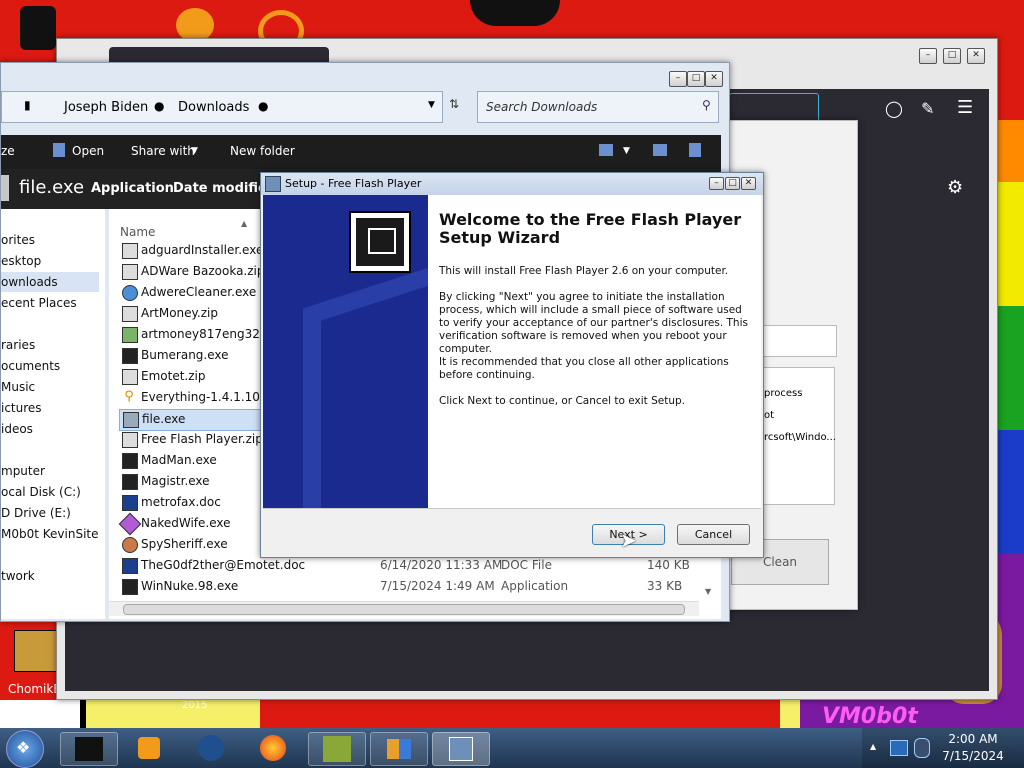  I want to click on extensions-icon: ✎, so click(927, 108).